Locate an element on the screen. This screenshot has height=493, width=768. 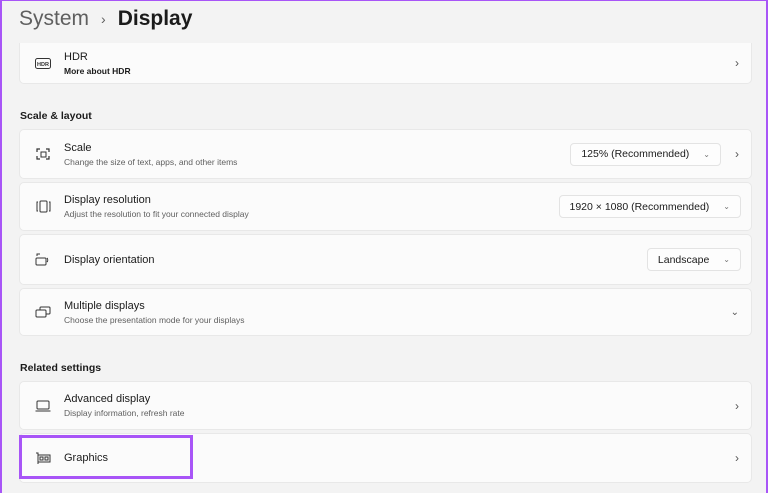
advanced-subtitle: Display information, refresh rate is located at coordinates (124, 413).